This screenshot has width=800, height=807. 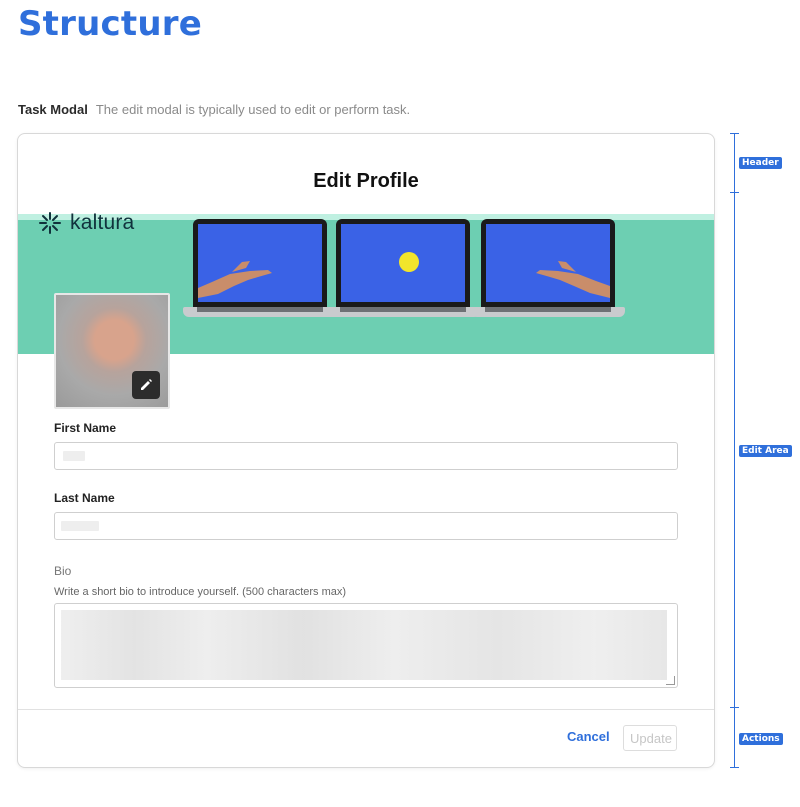 I want to click on caption-heading: Task Modal, so click(x=53, y=109).